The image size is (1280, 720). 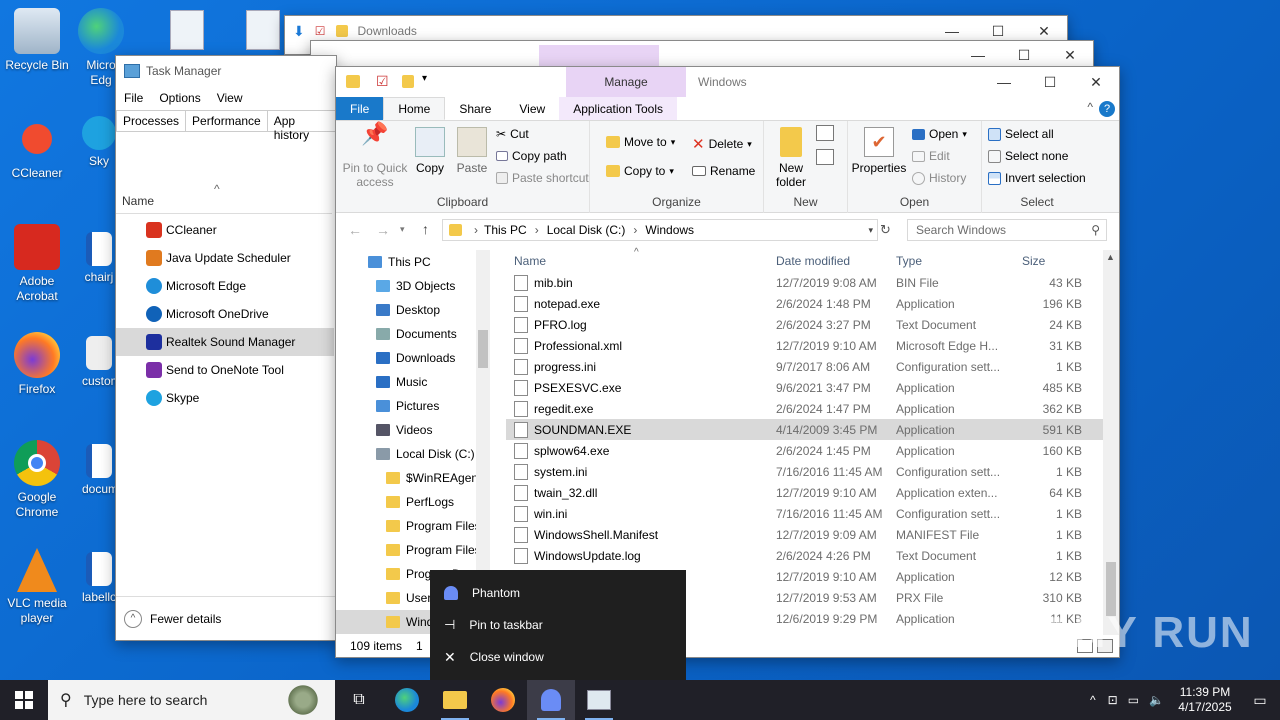 What do you see at coordinates (879, 151) in the screenshot?
I see `properties-button: ✔ Properties` at bounding box center [879, 151].